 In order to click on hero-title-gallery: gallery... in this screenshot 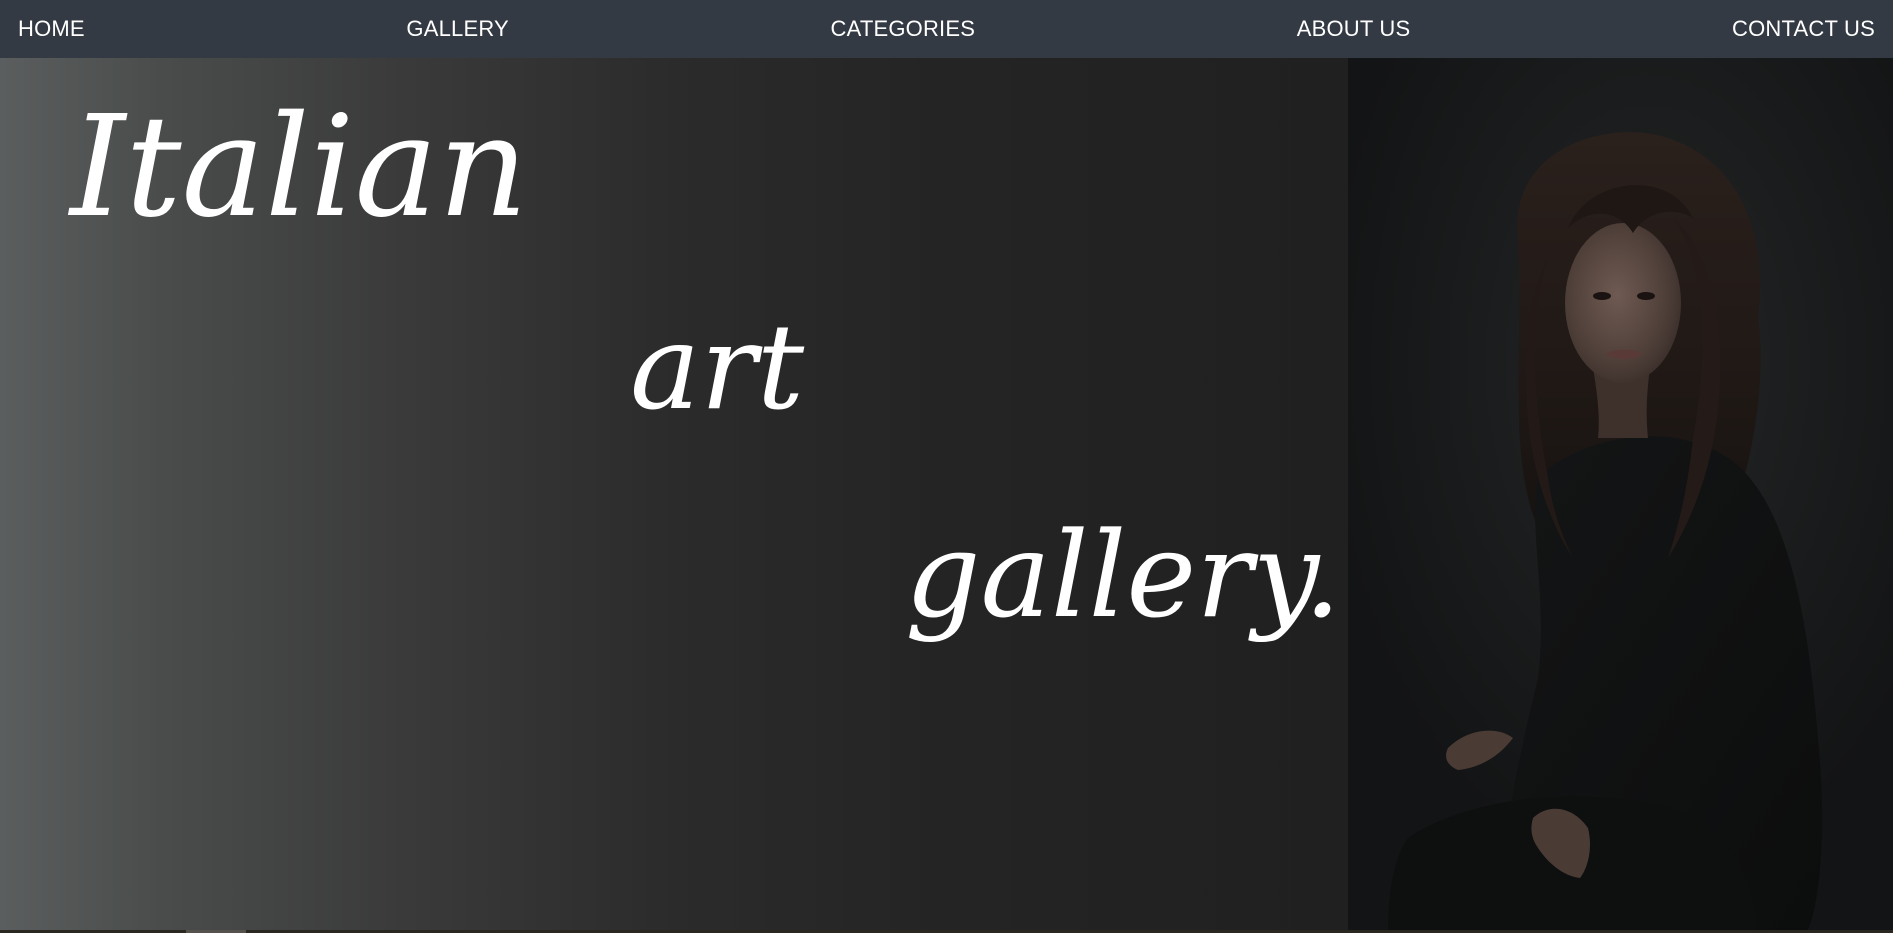, I will do `click(1161, 575)`.